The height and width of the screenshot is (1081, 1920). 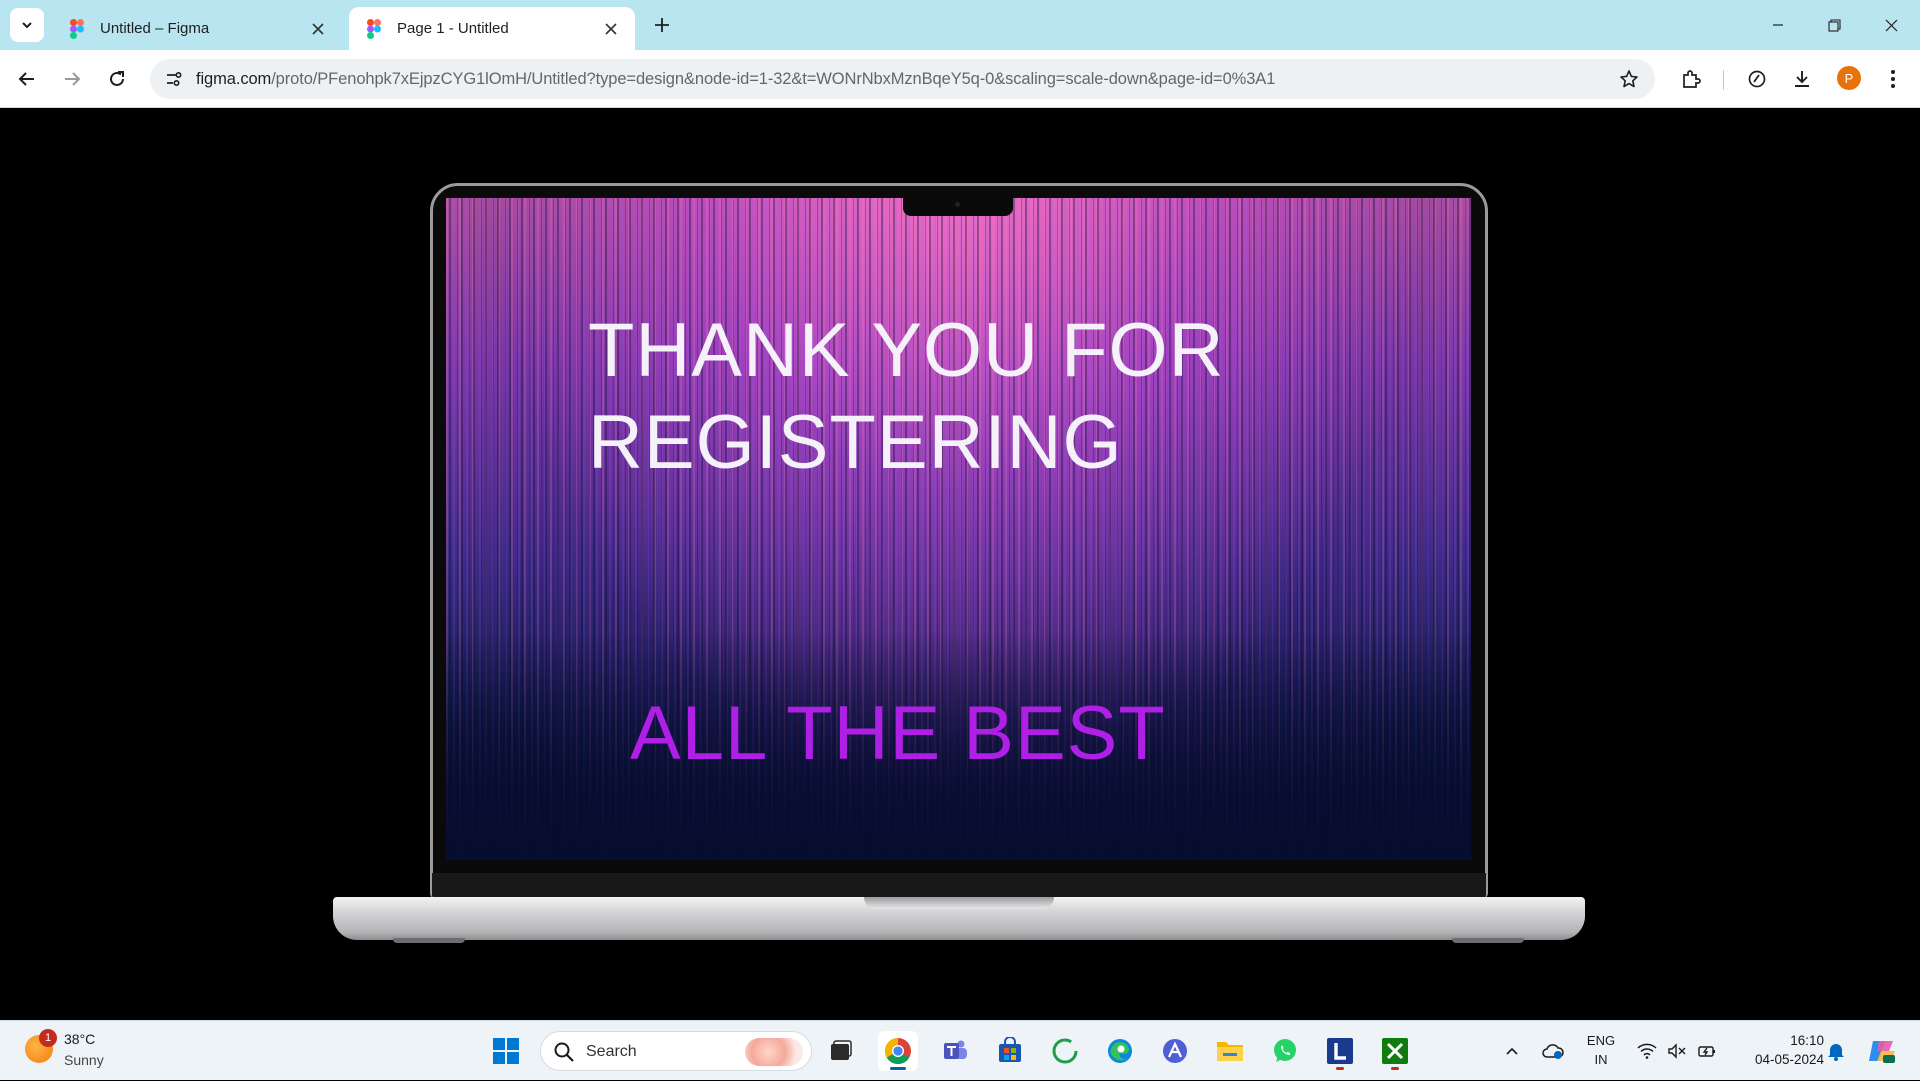 I want to click on close-icon, so click(x=1891, y=25).